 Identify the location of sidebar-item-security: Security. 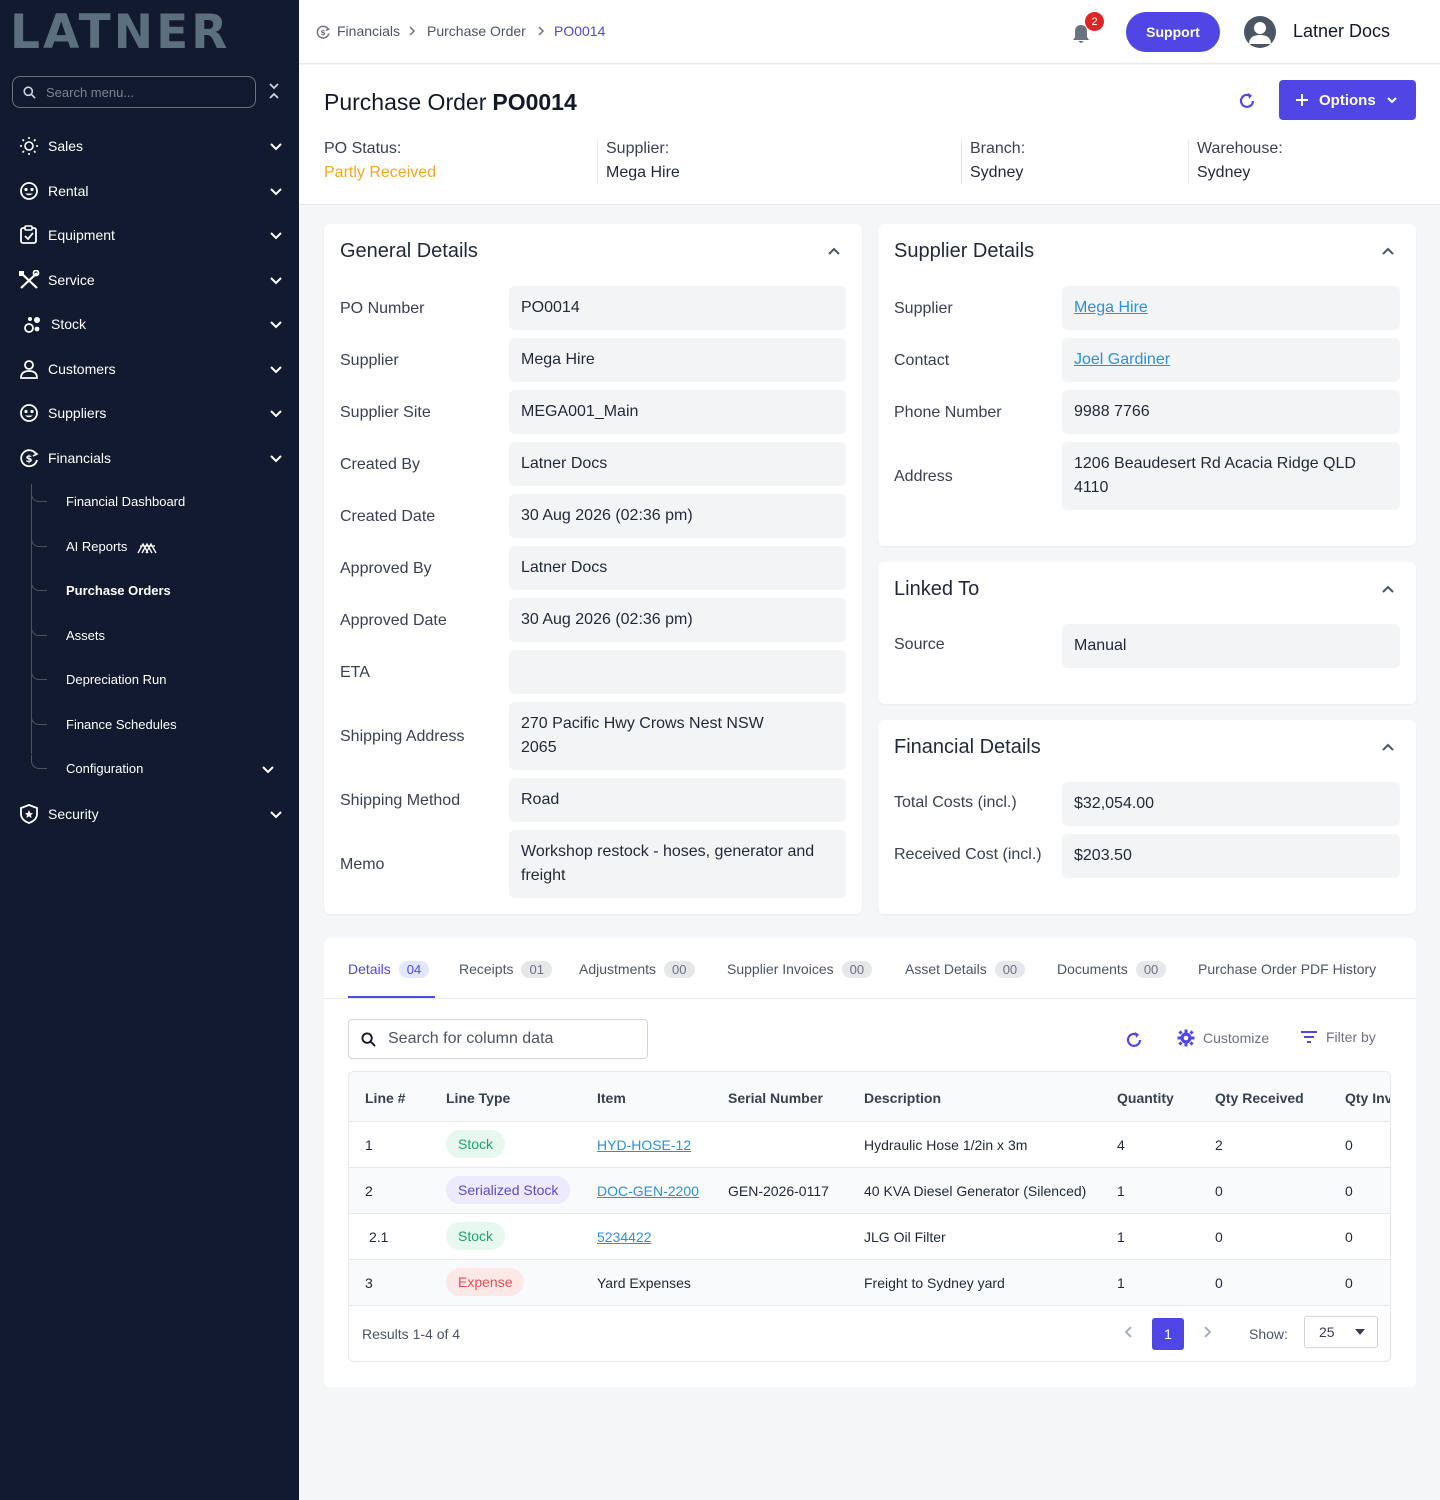
(149, 814).